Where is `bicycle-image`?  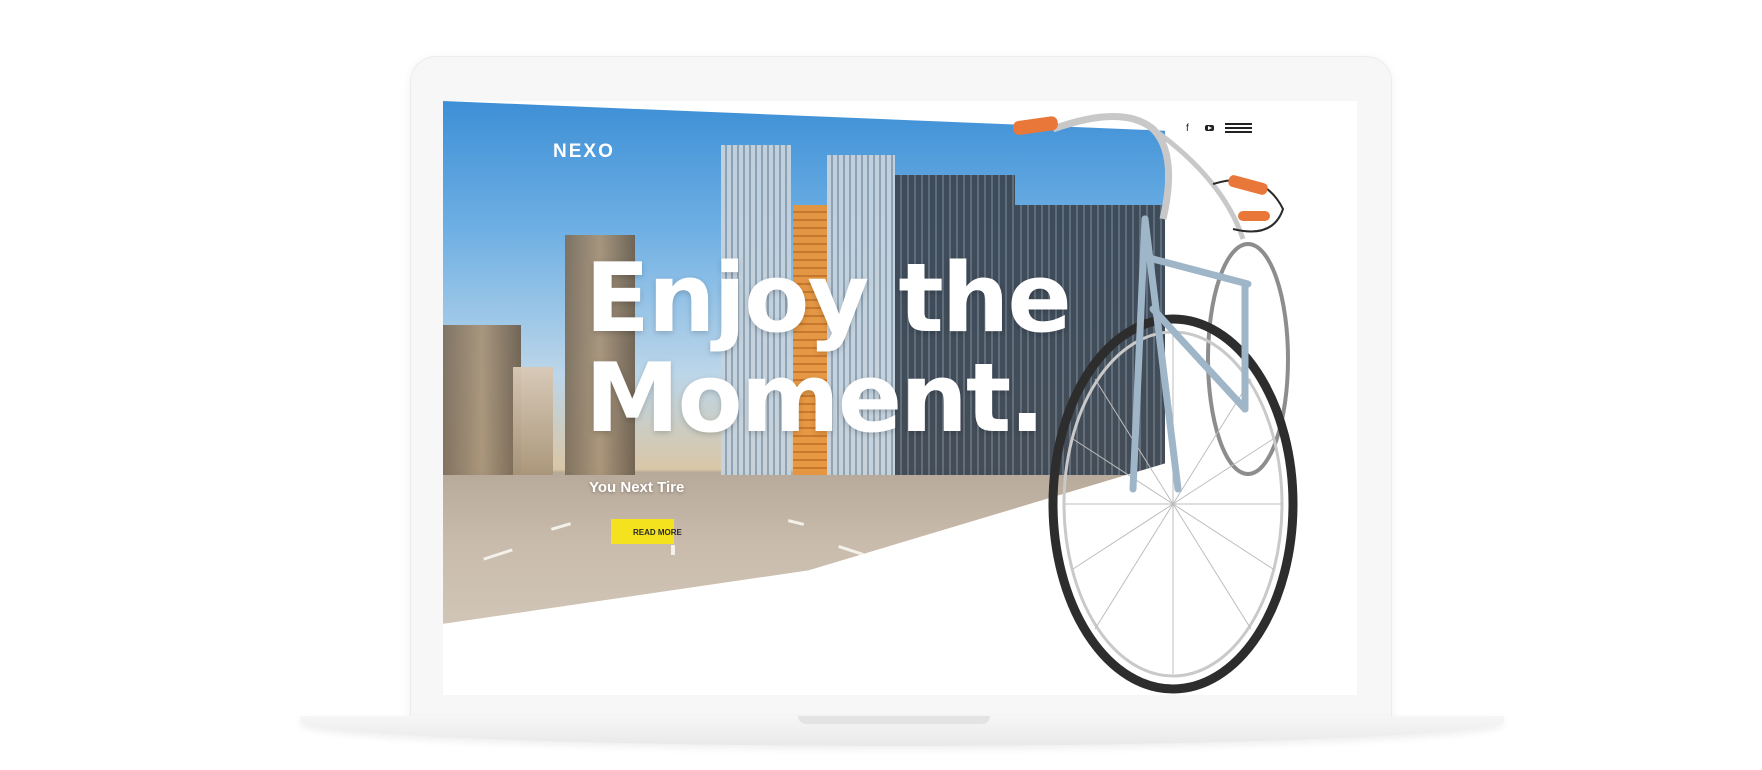 bicycle-image is located at coordinates (1155, 403).